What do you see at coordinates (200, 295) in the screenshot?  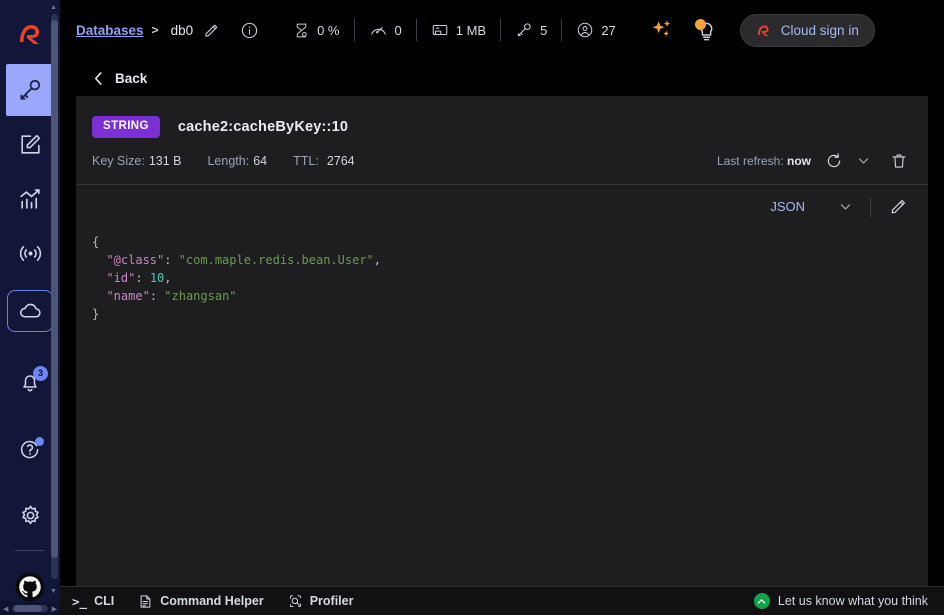 I see `token-str: "zhangsan"` at bounding box center [200, 295].